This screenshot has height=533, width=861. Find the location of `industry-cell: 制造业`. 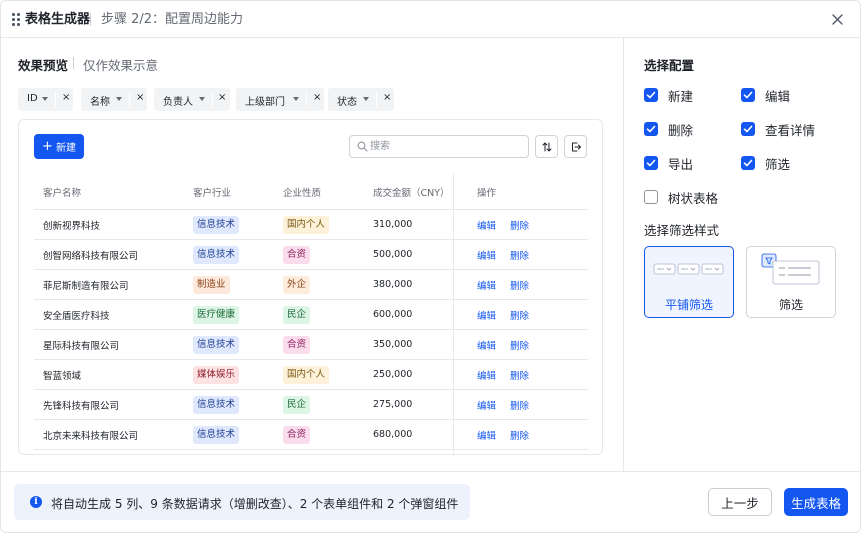

industry-cell: 制造业 is located at coordinates (211, 284).